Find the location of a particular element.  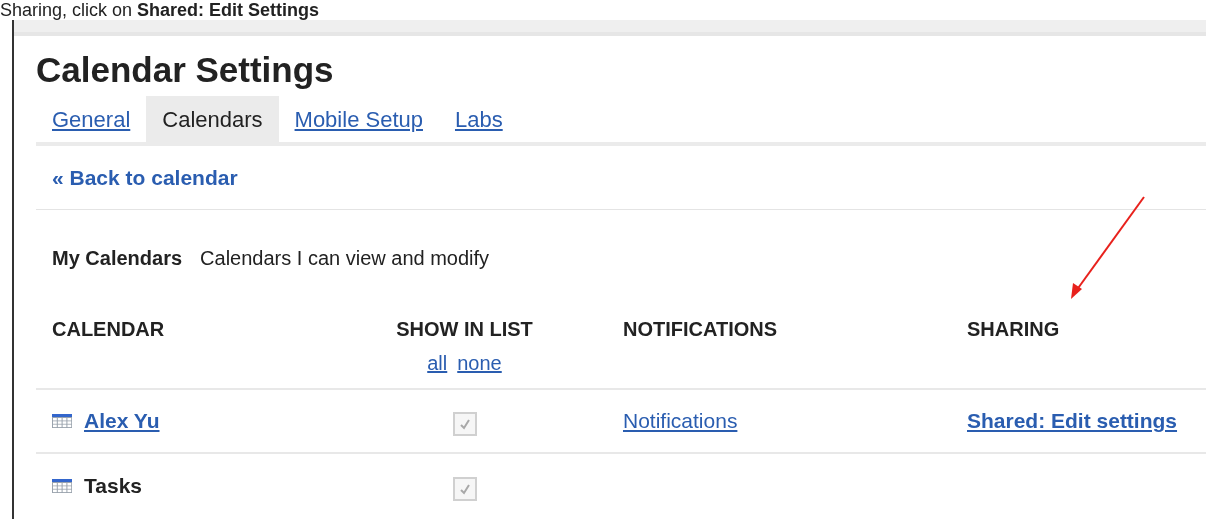

caption-text: Sharing, click on Shared: Edit Settings is located at coordinates (160, 10).